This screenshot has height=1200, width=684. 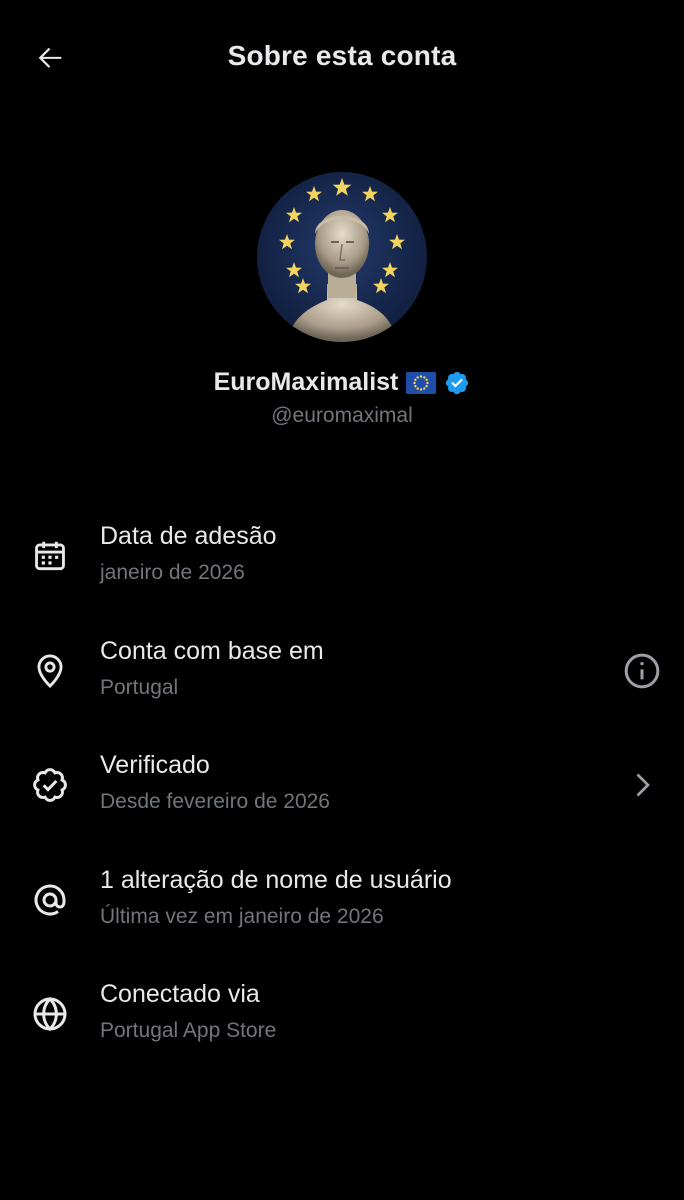 What do you see at coordinates (242, 916) in the screenshot?
I see `row-subtitle: Última vez em janeiro de 2026` at bounding box center [242, 916].